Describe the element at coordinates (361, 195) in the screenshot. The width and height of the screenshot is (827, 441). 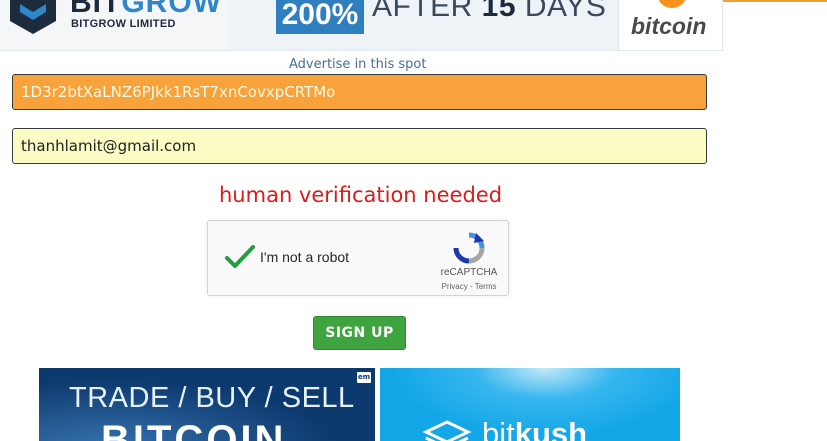
I see `human-verification-message: human verification needed` at that location.